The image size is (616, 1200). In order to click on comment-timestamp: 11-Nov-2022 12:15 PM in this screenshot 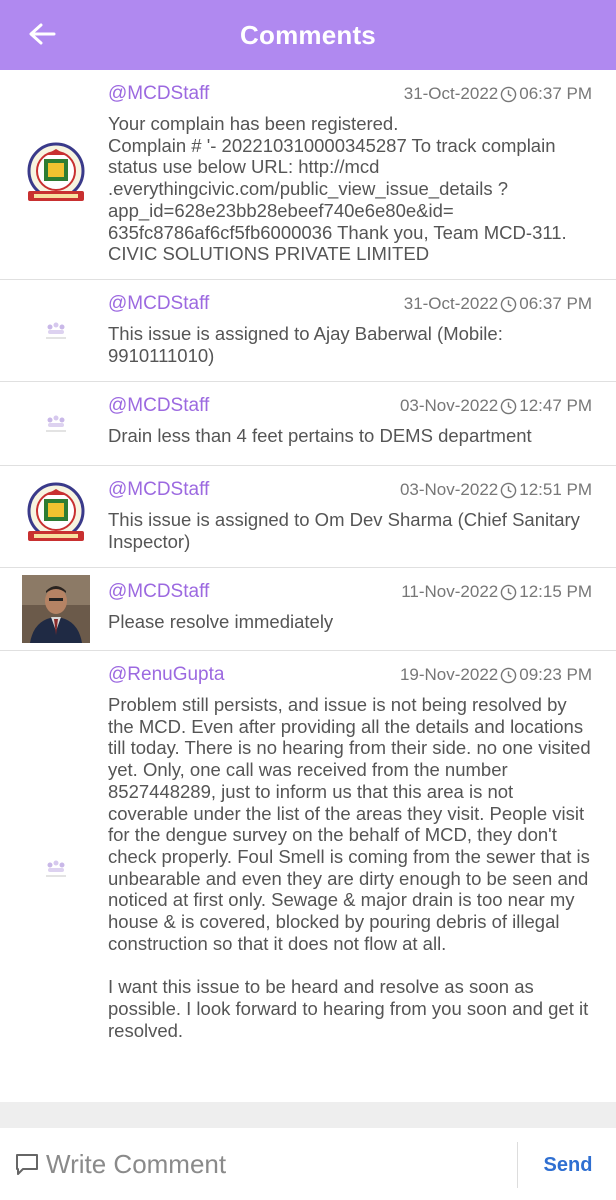, I will do `click(496, 592)`.